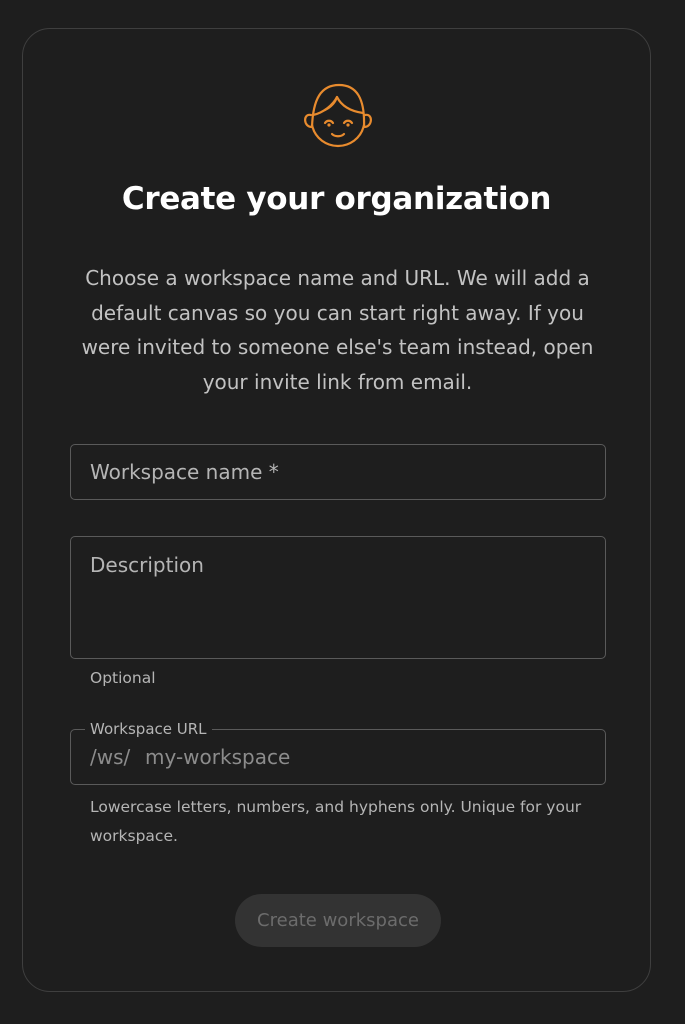  I want to click on description-field: Description, so click(338, 597).